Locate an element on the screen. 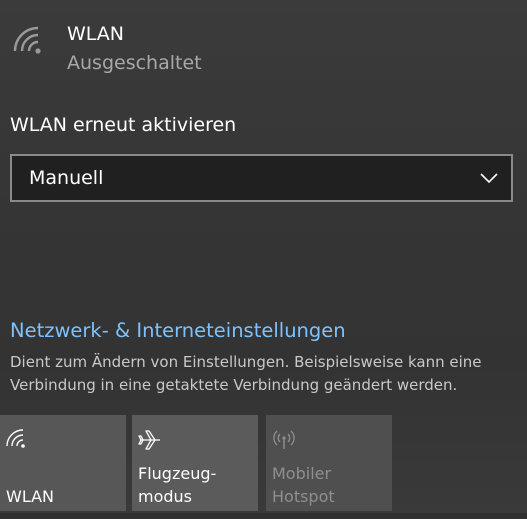 Image resolution: width=527 pixels, height=519 pixels. tile-mobile-hotspot: Mobiler Hotspot is located at coordinates (329, 463).